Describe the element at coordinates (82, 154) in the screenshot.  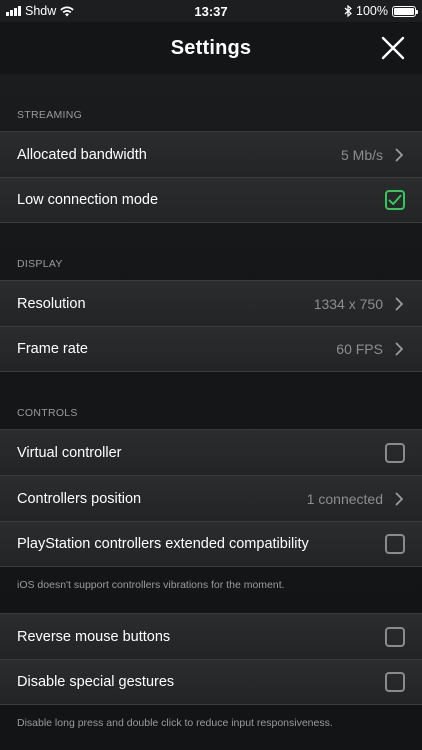
I see `row-label: Allocated bandwidth` at that location.